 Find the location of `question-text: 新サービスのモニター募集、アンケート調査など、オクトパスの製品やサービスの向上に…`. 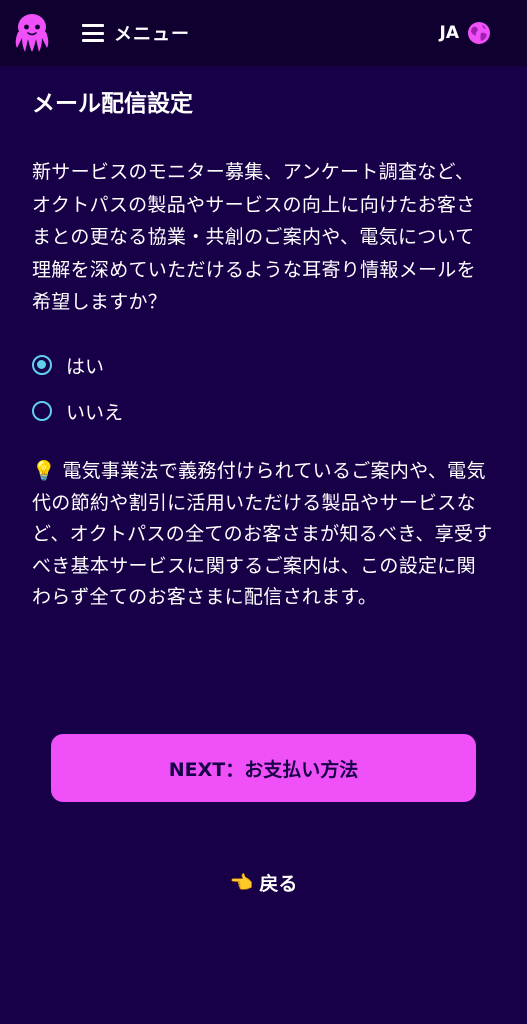

question-text: 新サービスのモニター募集、アンケート調査など、オクトパスの製品やサービスの向上に… is located at coordinates (254, 237).